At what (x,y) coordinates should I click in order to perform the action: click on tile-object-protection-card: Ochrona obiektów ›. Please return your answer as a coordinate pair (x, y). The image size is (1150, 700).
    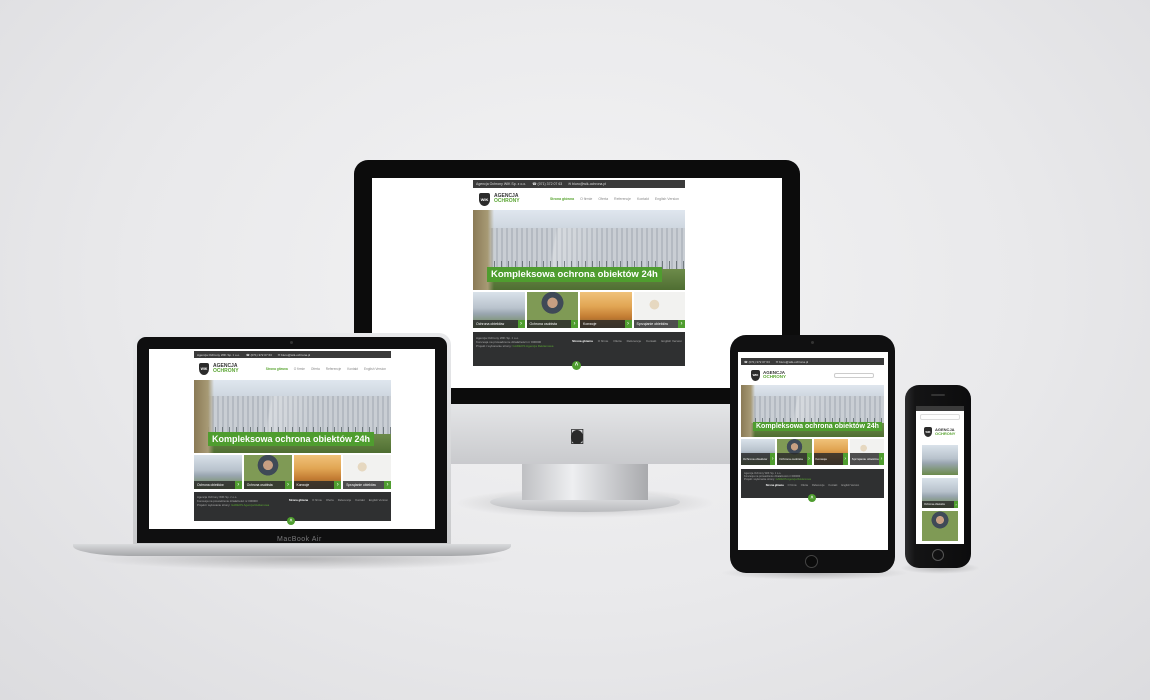
    Looking at the image, I should click on (940, 493).